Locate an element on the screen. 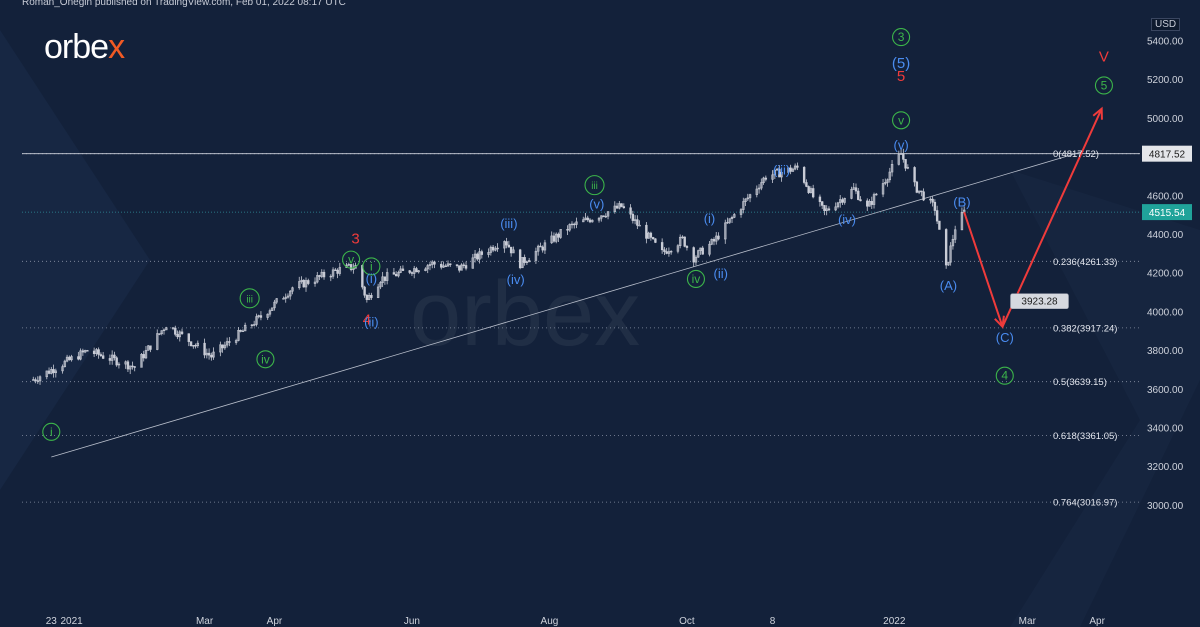  x-tick-label-3: Apr is located at coordinates (275, 621).